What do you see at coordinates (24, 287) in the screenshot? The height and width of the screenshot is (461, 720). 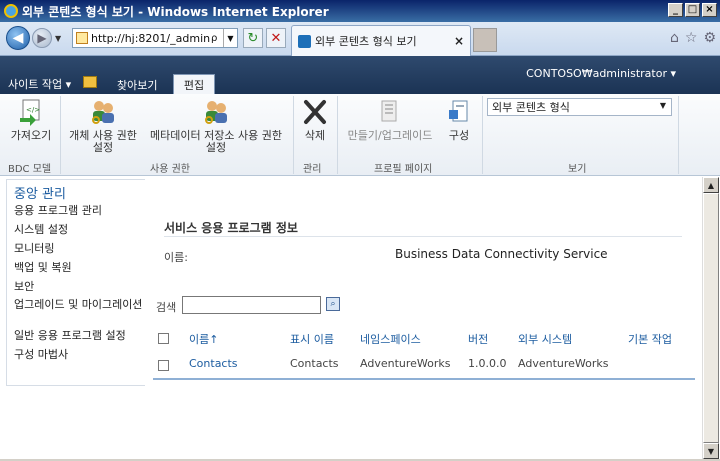 I see `nav-item-security: 보안` at bounding box center [24, 287].